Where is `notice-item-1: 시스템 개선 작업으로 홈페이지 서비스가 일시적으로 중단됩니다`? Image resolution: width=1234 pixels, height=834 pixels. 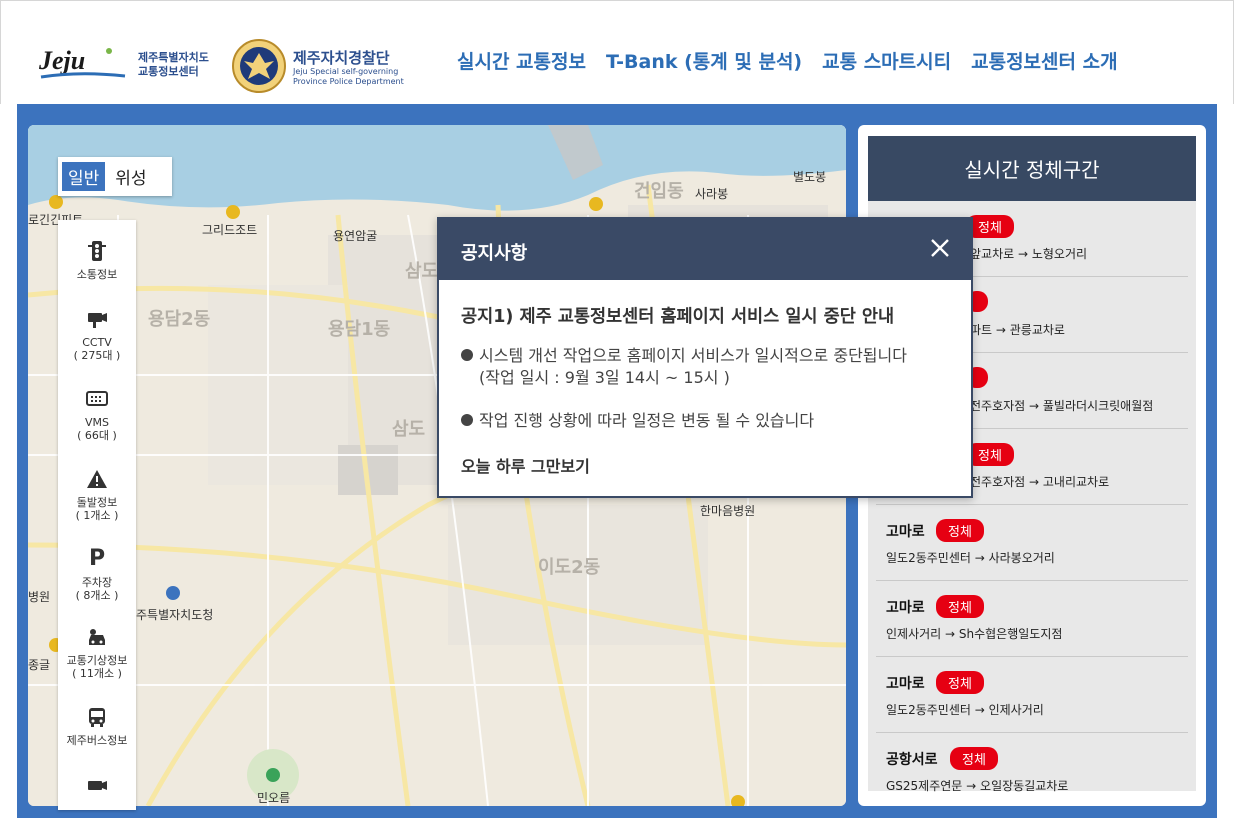 notice-item-1: 시스템 개선 작업으로 홈페이지 서비스가 일시적으로 중단됩니다 is located at coordinates (684, 356).